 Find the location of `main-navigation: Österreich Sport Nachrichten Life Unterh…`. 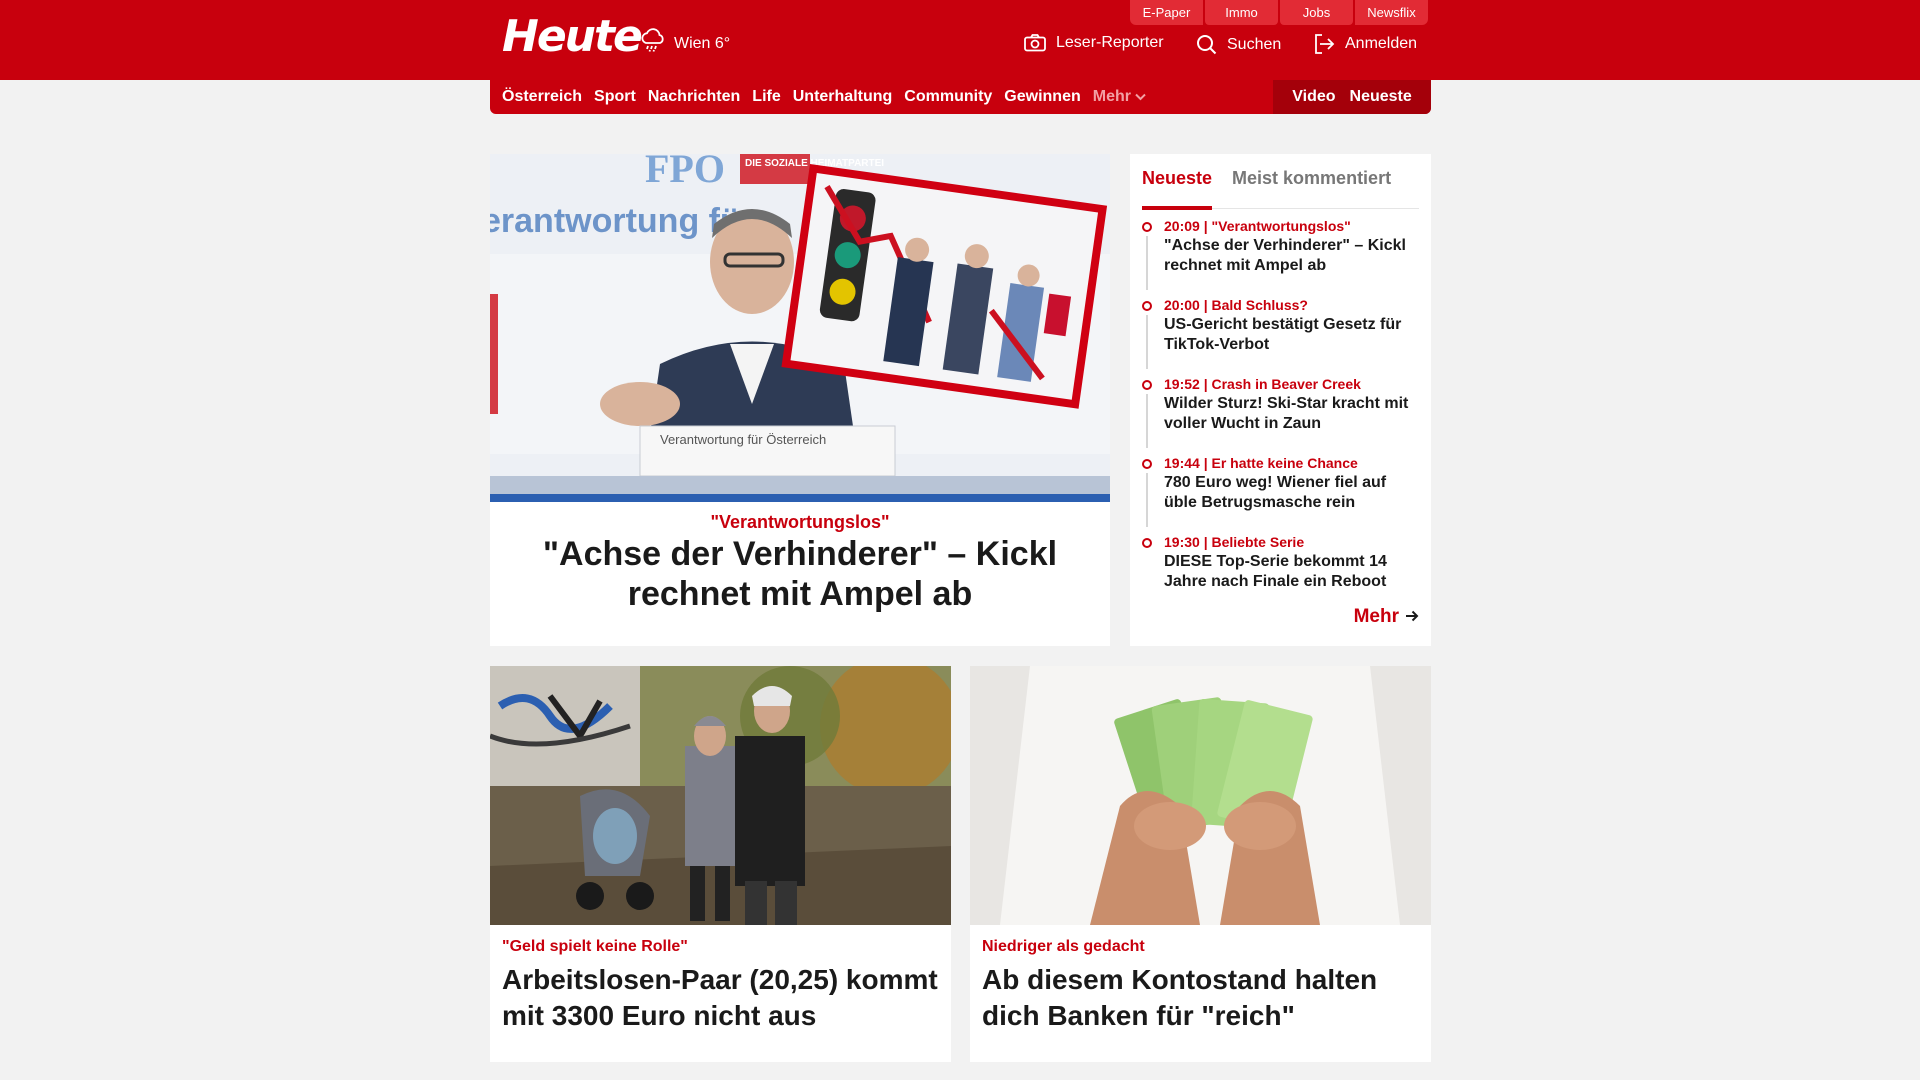

main-navigation: Österreich Sport Nachrichten Life Unterh… is located at coordinates (960, 97).